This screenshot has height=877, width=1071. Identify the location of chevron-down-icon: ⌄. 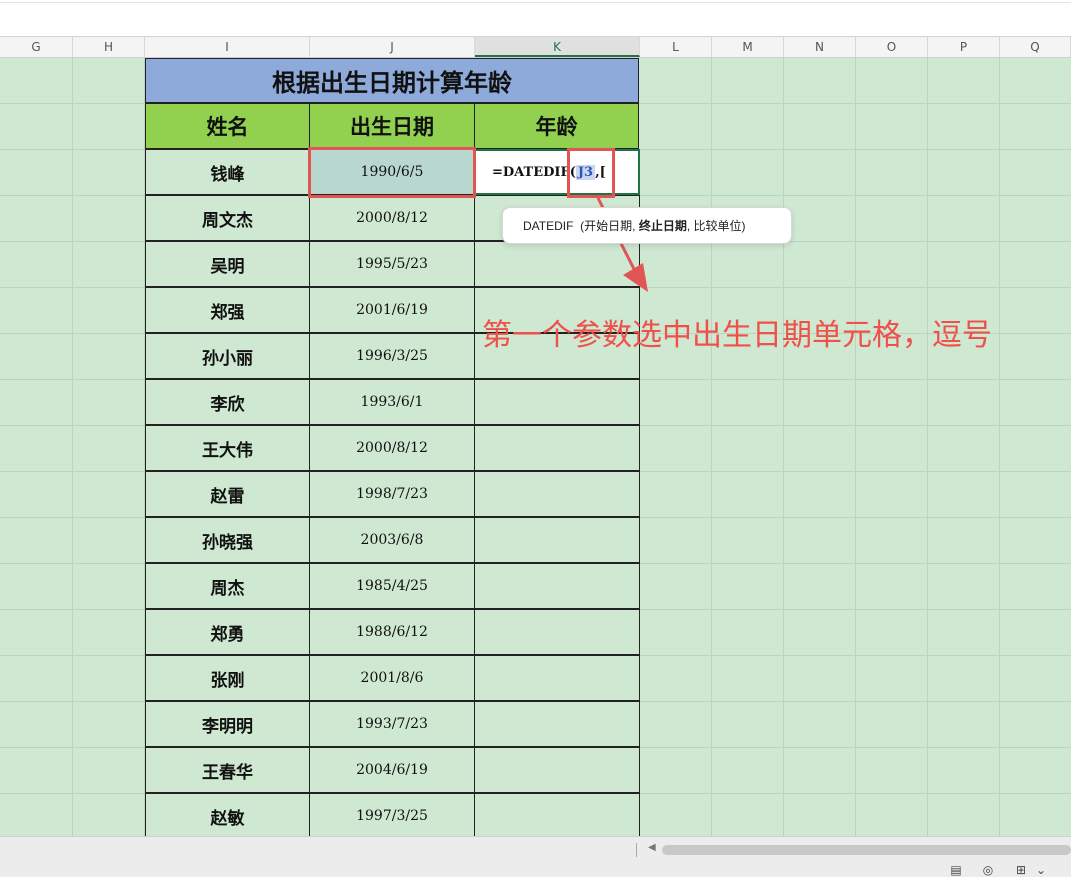
(1041, 870).